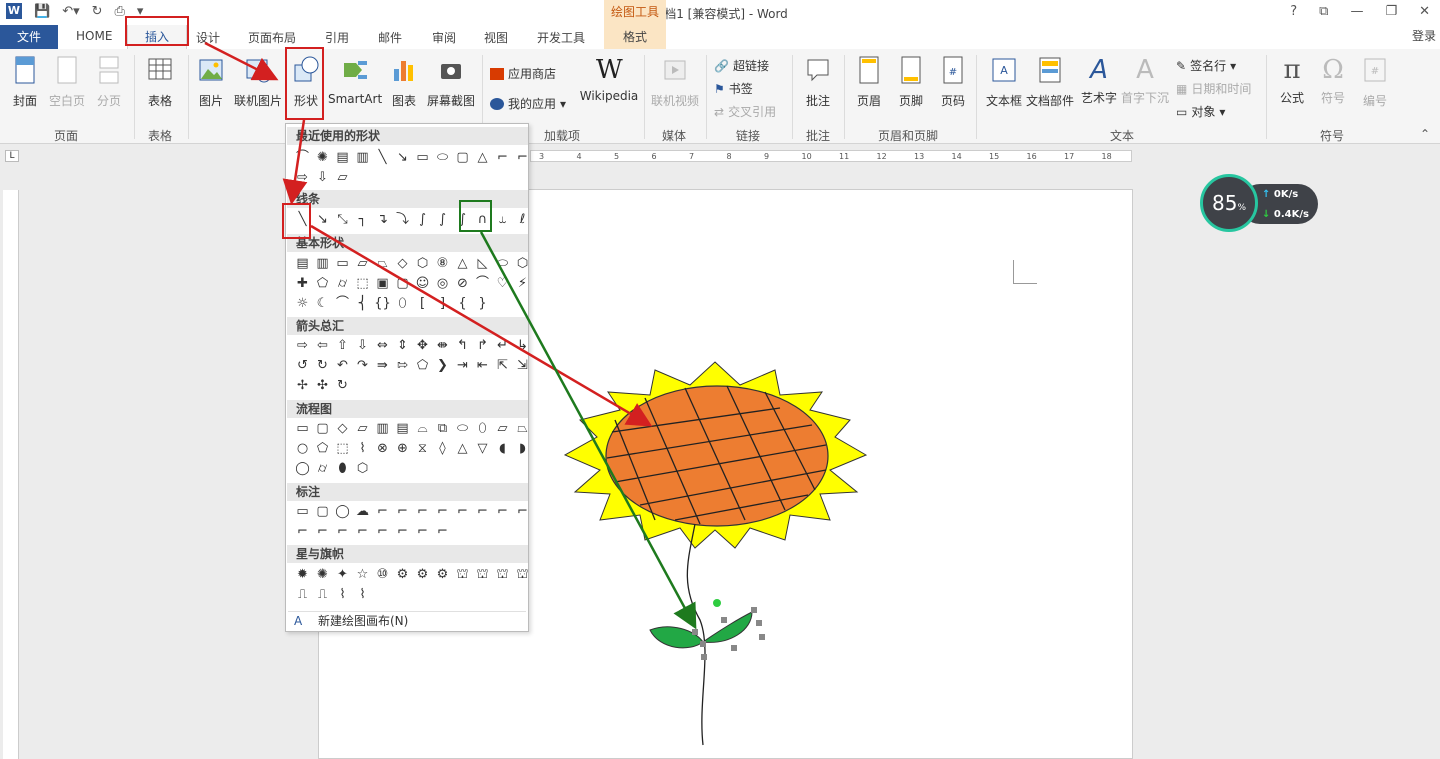 The image size is (1440, 759). What do you see at coordinates (241, 61) in the screenshot?
I see `arrow-insert-to-shapes` at bounding box center [241, 61].